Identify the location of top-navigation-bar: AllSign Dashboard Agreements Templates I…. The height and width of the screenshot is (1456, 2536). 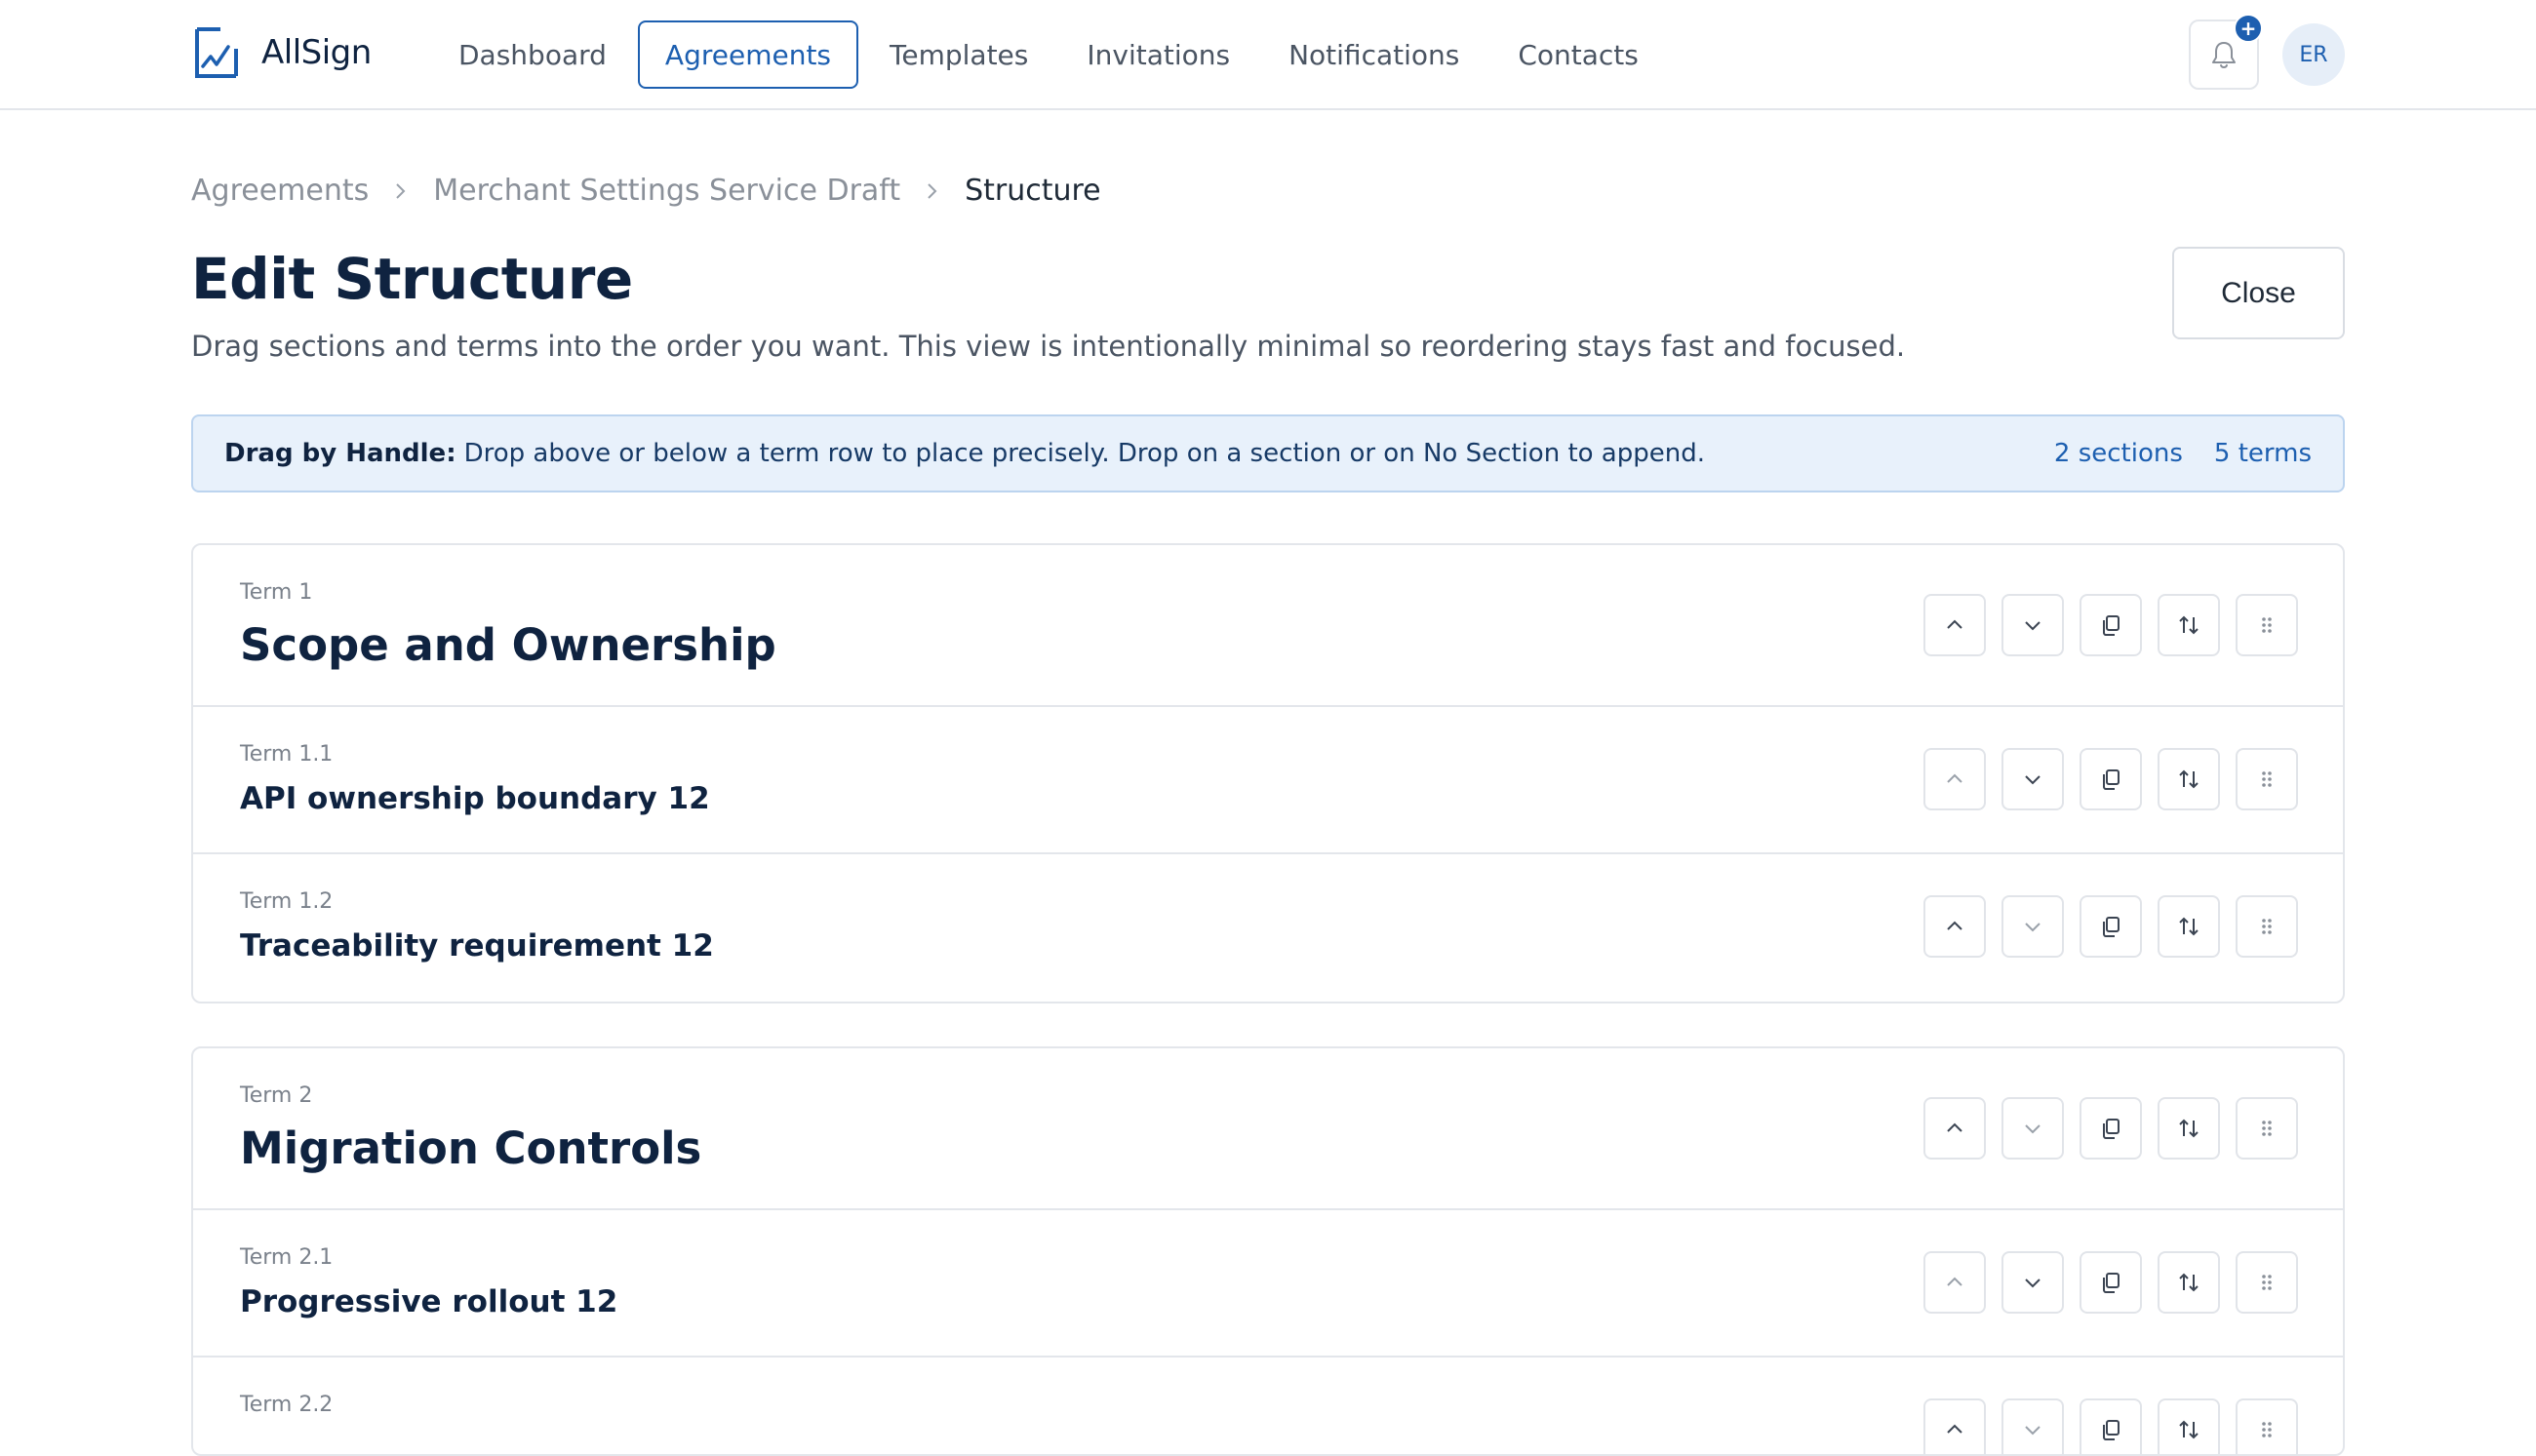
(1268, 55).